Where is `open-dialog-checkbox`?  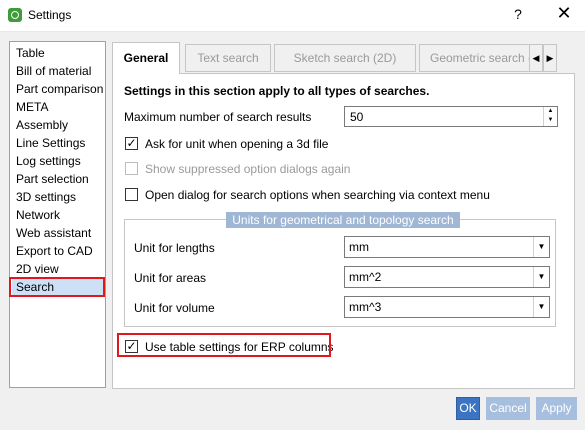 open-dialog-checkbox is located at coordinates (131, 194).